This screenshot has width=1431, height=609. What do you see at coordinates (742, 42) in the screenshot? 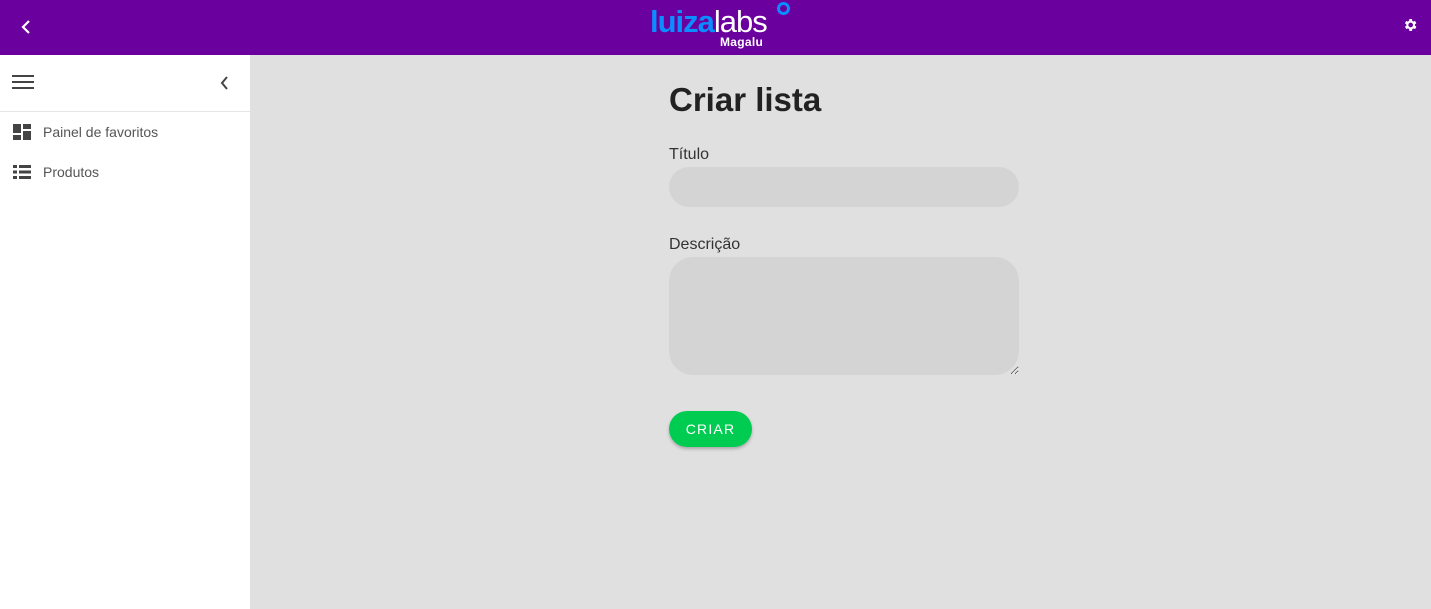
I see `logo-subtext: Magalu` at bounding box center [742, 42].